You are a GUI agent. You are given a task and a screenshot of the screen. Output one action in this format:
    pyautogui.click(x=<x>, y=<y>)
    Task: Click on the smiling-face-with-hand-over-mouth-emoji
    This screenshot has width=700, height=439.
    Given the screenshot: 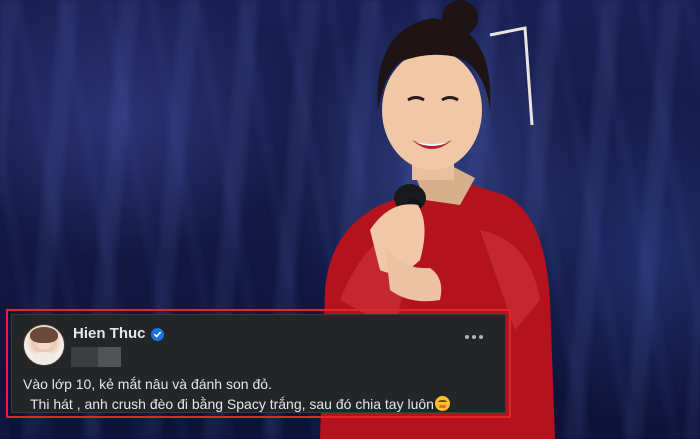 What is the action you would take?
    pyautogui.click(x=442, y=403)
    